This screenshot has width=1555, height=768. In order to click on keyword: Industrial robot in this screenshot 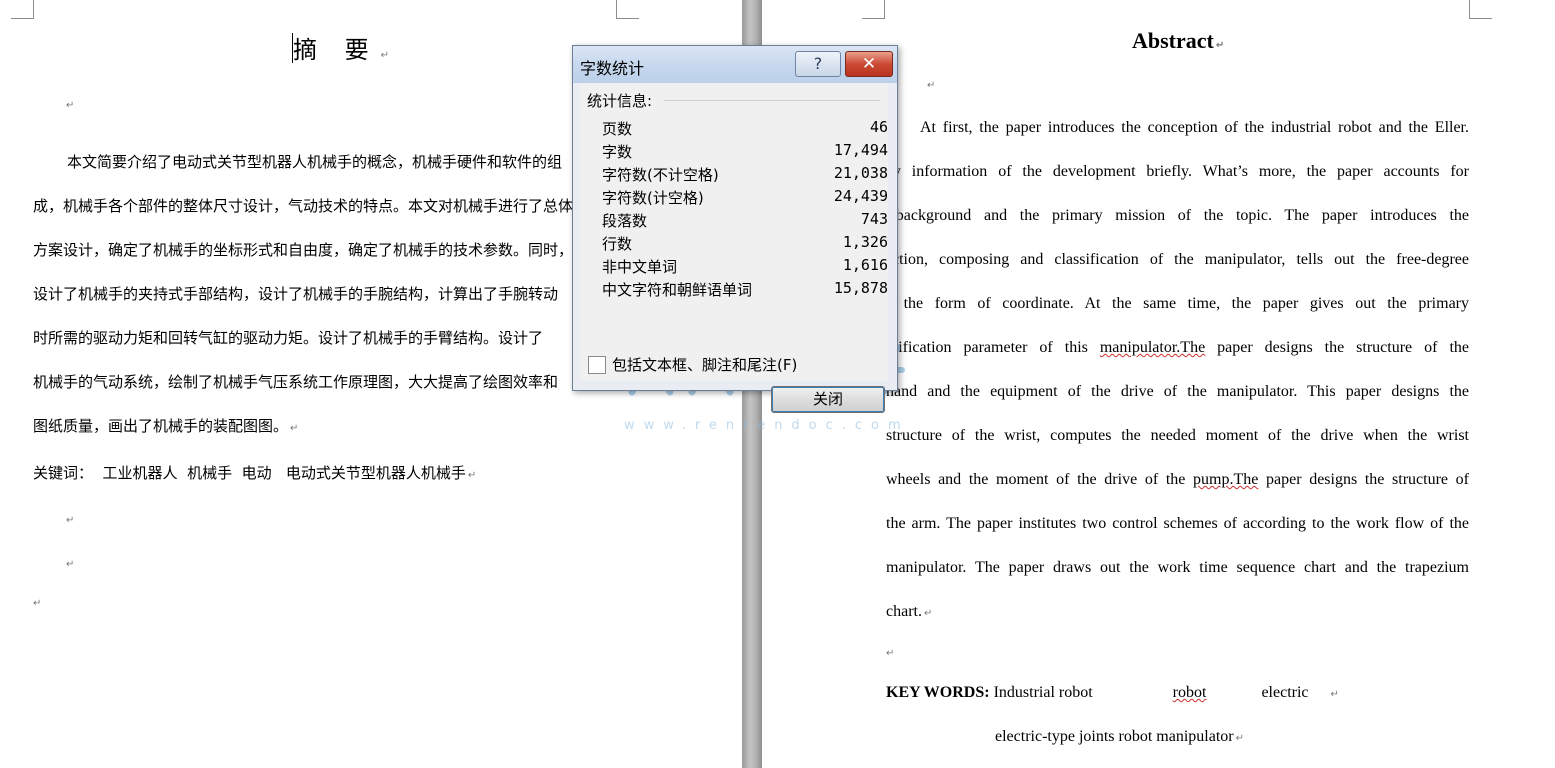, I will do `click(1043, 692)`.